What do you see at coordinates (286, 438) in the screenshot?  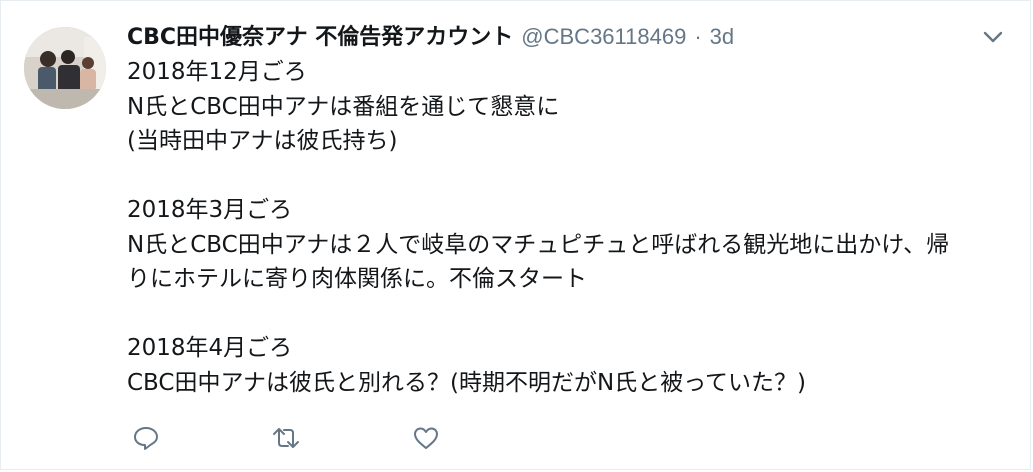 I see `retweet-icon` at bounding box center [286, 438].